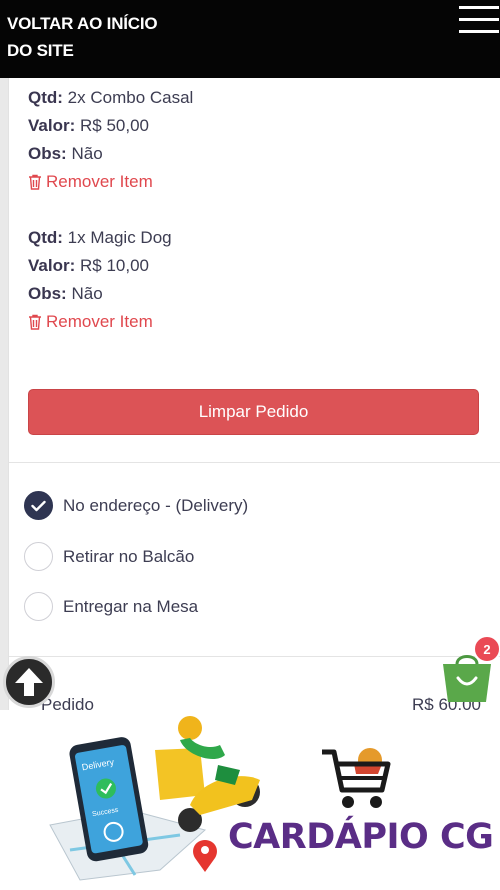  What do you see at coordinates (129, 556) in the screenshot?
I see `option-label: Retirar no Balcão` at bounding box center [129, 556].